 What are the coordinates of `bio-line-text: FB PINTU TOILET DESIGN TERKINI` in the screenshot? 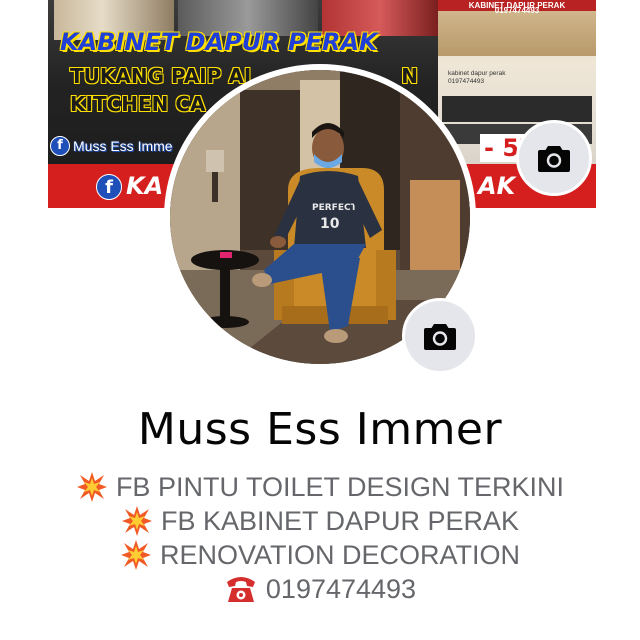 It's located at (340, 486).